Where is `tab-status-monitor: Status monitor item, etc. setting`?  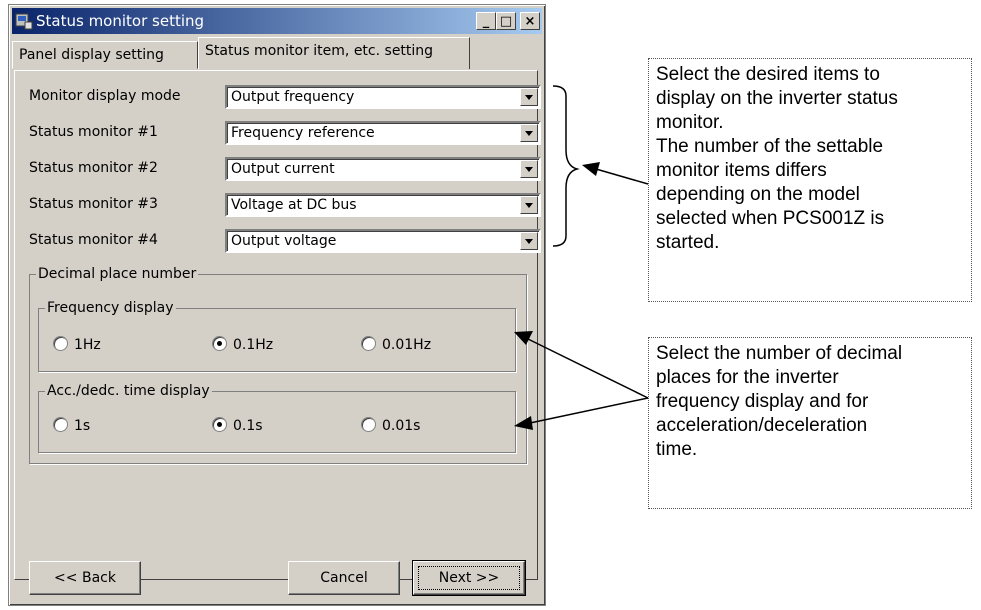
tab-status-monitor: Status monitor item, etc. setting is located at coordinates (334, 53).